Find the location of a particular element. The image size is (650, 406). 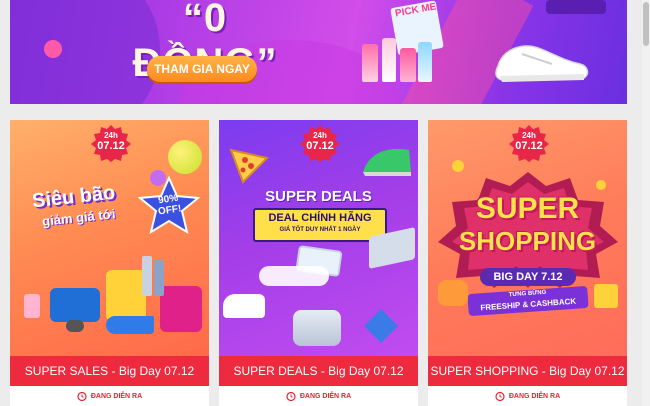

freeship-banner: TƯNG BỪNG FREESHIP & CASHBACK is located at coordinates (528, 301).